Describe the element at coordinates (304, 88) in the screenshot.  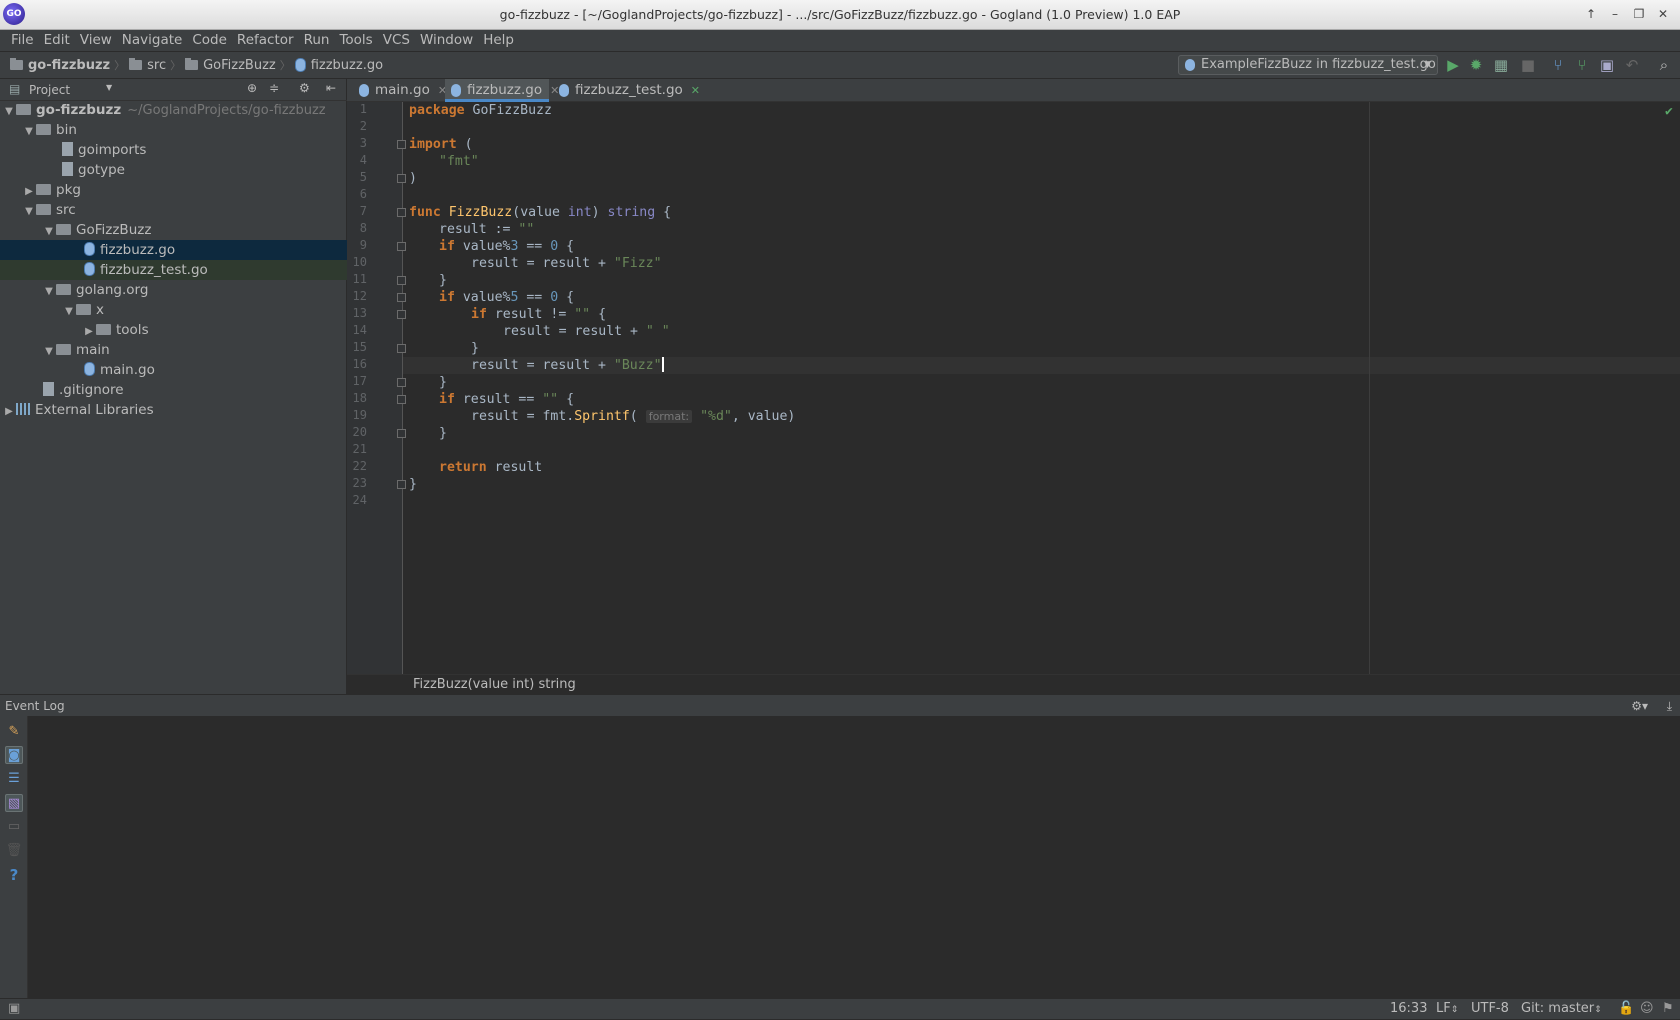
I see `gear-icon: ⚙` at that location.